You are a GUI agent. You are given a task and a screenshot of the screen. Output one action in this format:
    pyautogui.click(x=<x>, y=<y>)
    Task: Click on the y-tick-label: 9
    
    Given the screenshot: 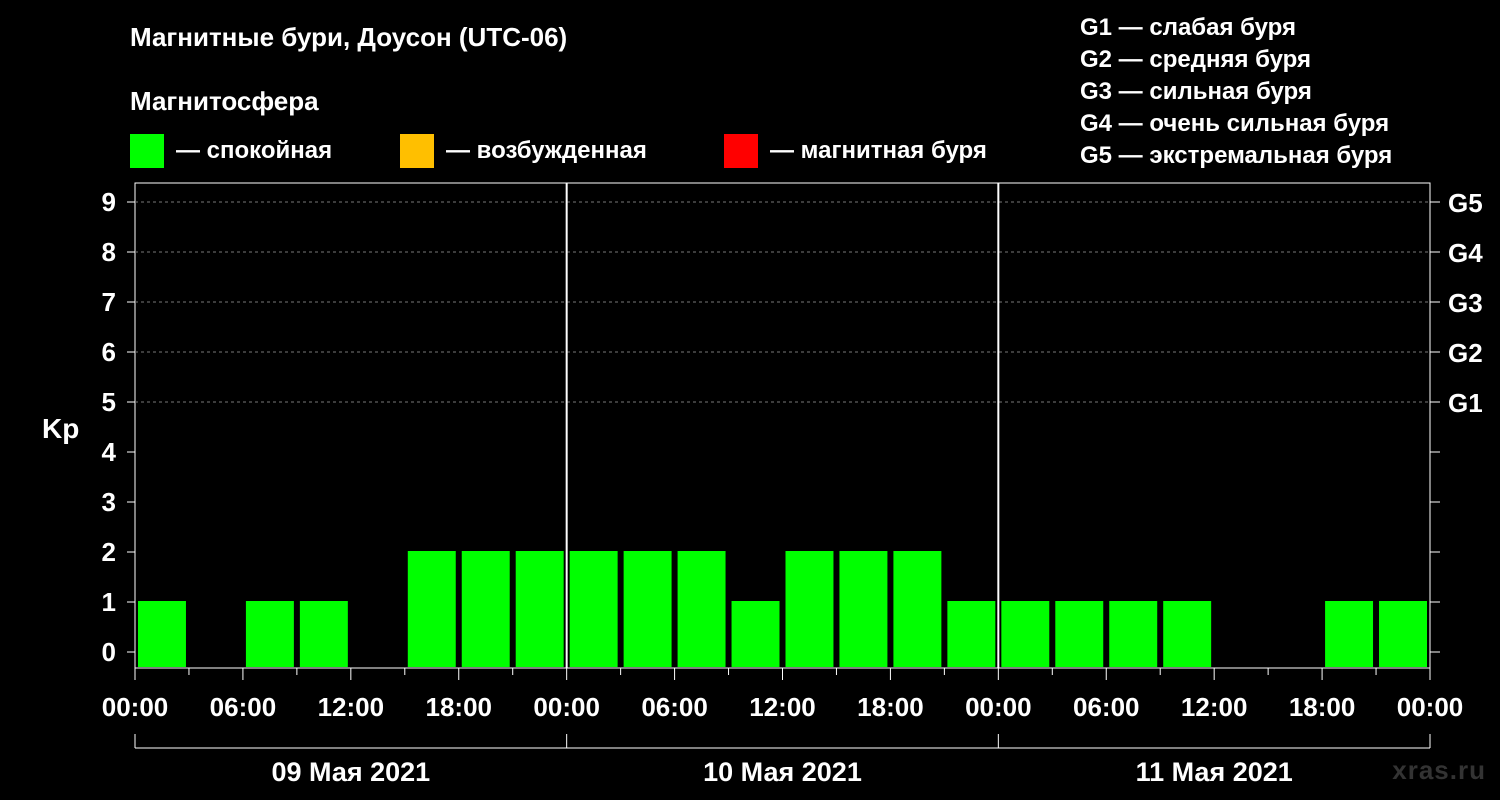 What is the action you would take?
    pyautogui.click(x=109, y=202)
    